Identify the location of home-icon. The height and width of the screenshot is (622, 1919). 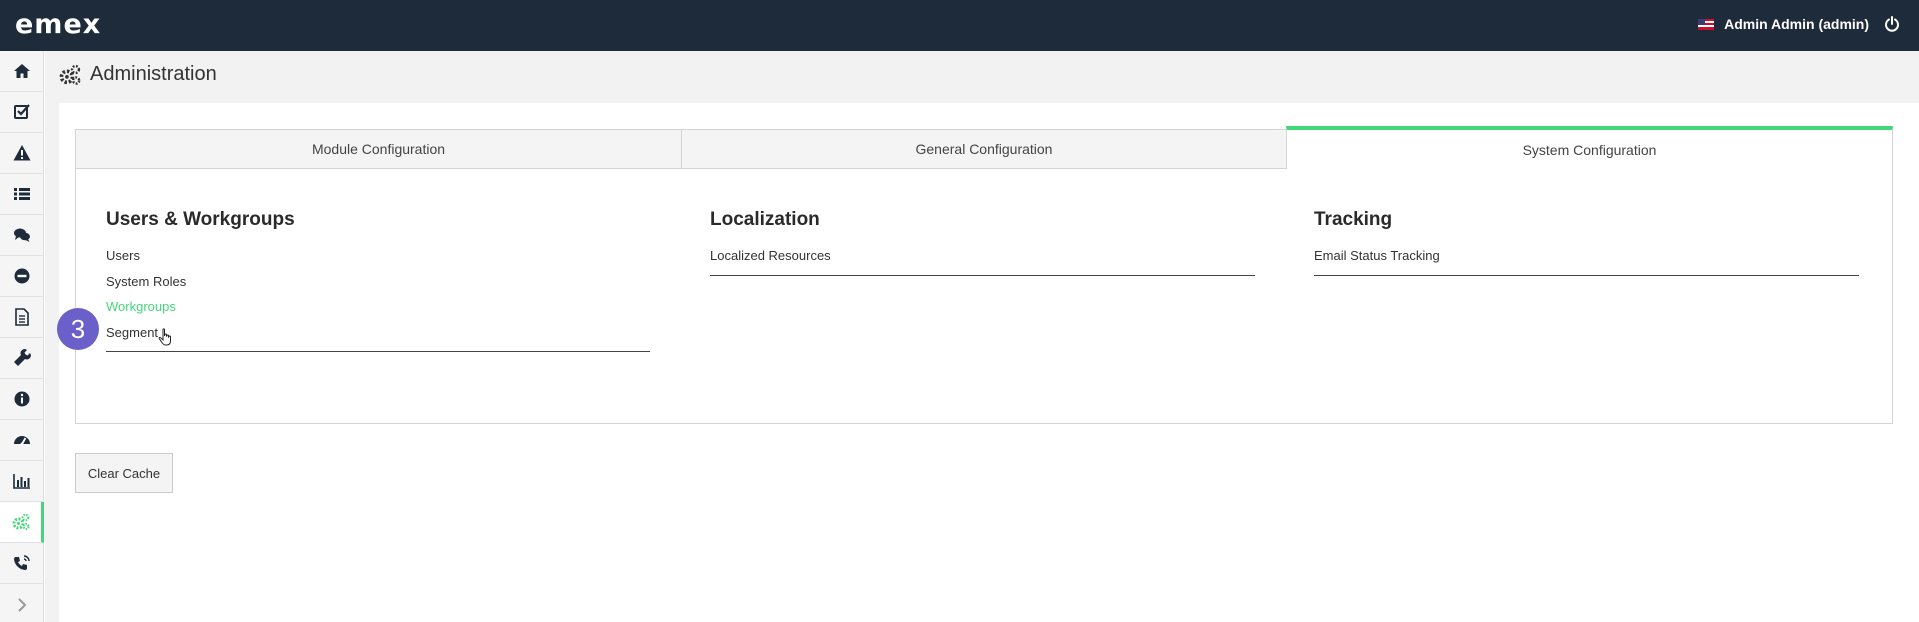
(22, 71).